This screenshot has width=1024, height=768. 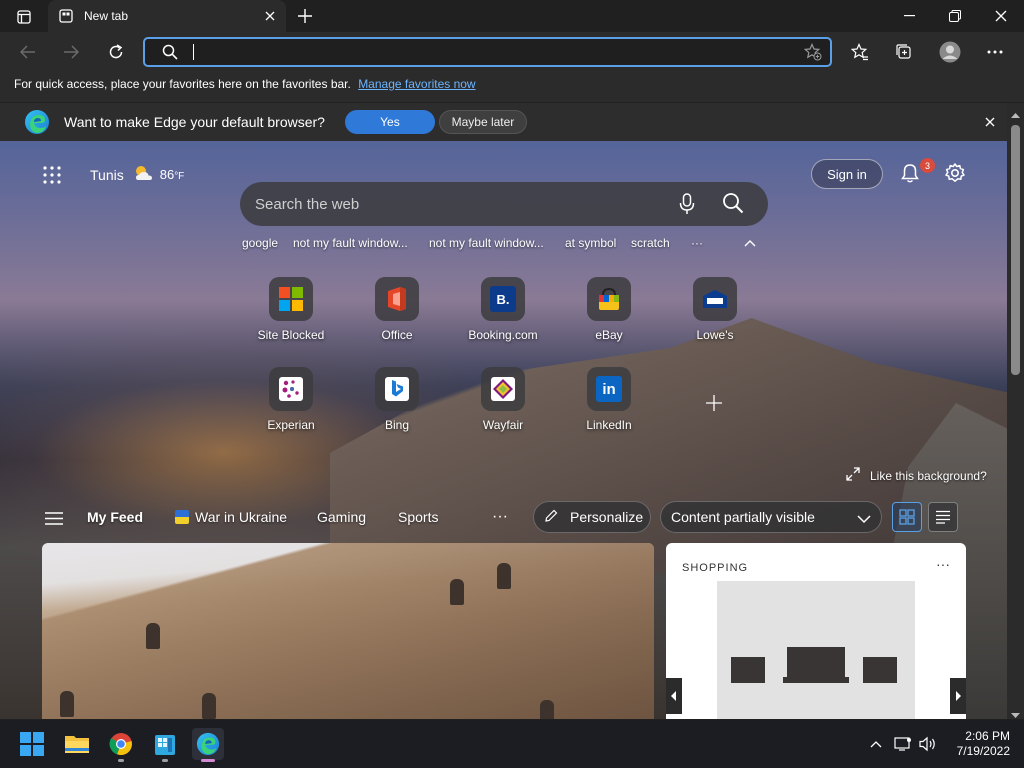 What do you see at coordinates (503, 389) in the screenshot?
I see `wayfair-logo-icon` at bounding box center [503, 389].